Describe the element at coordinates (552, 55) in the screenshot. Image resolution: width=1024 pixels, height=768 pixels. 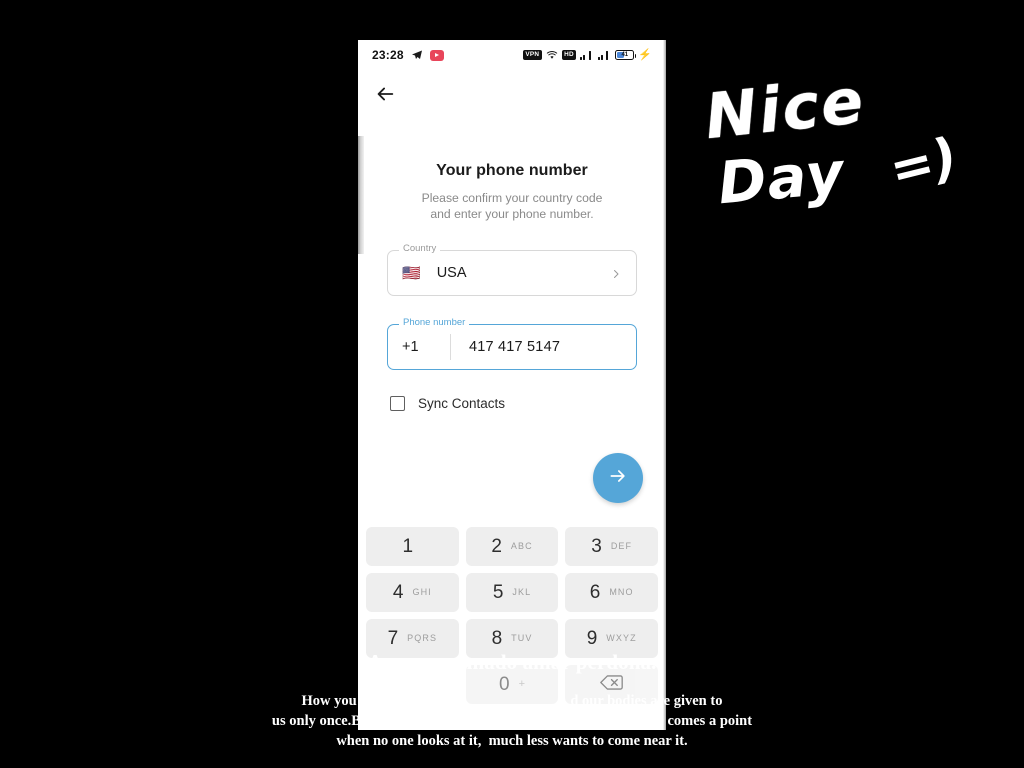
I see `wifi-icon` at that location.